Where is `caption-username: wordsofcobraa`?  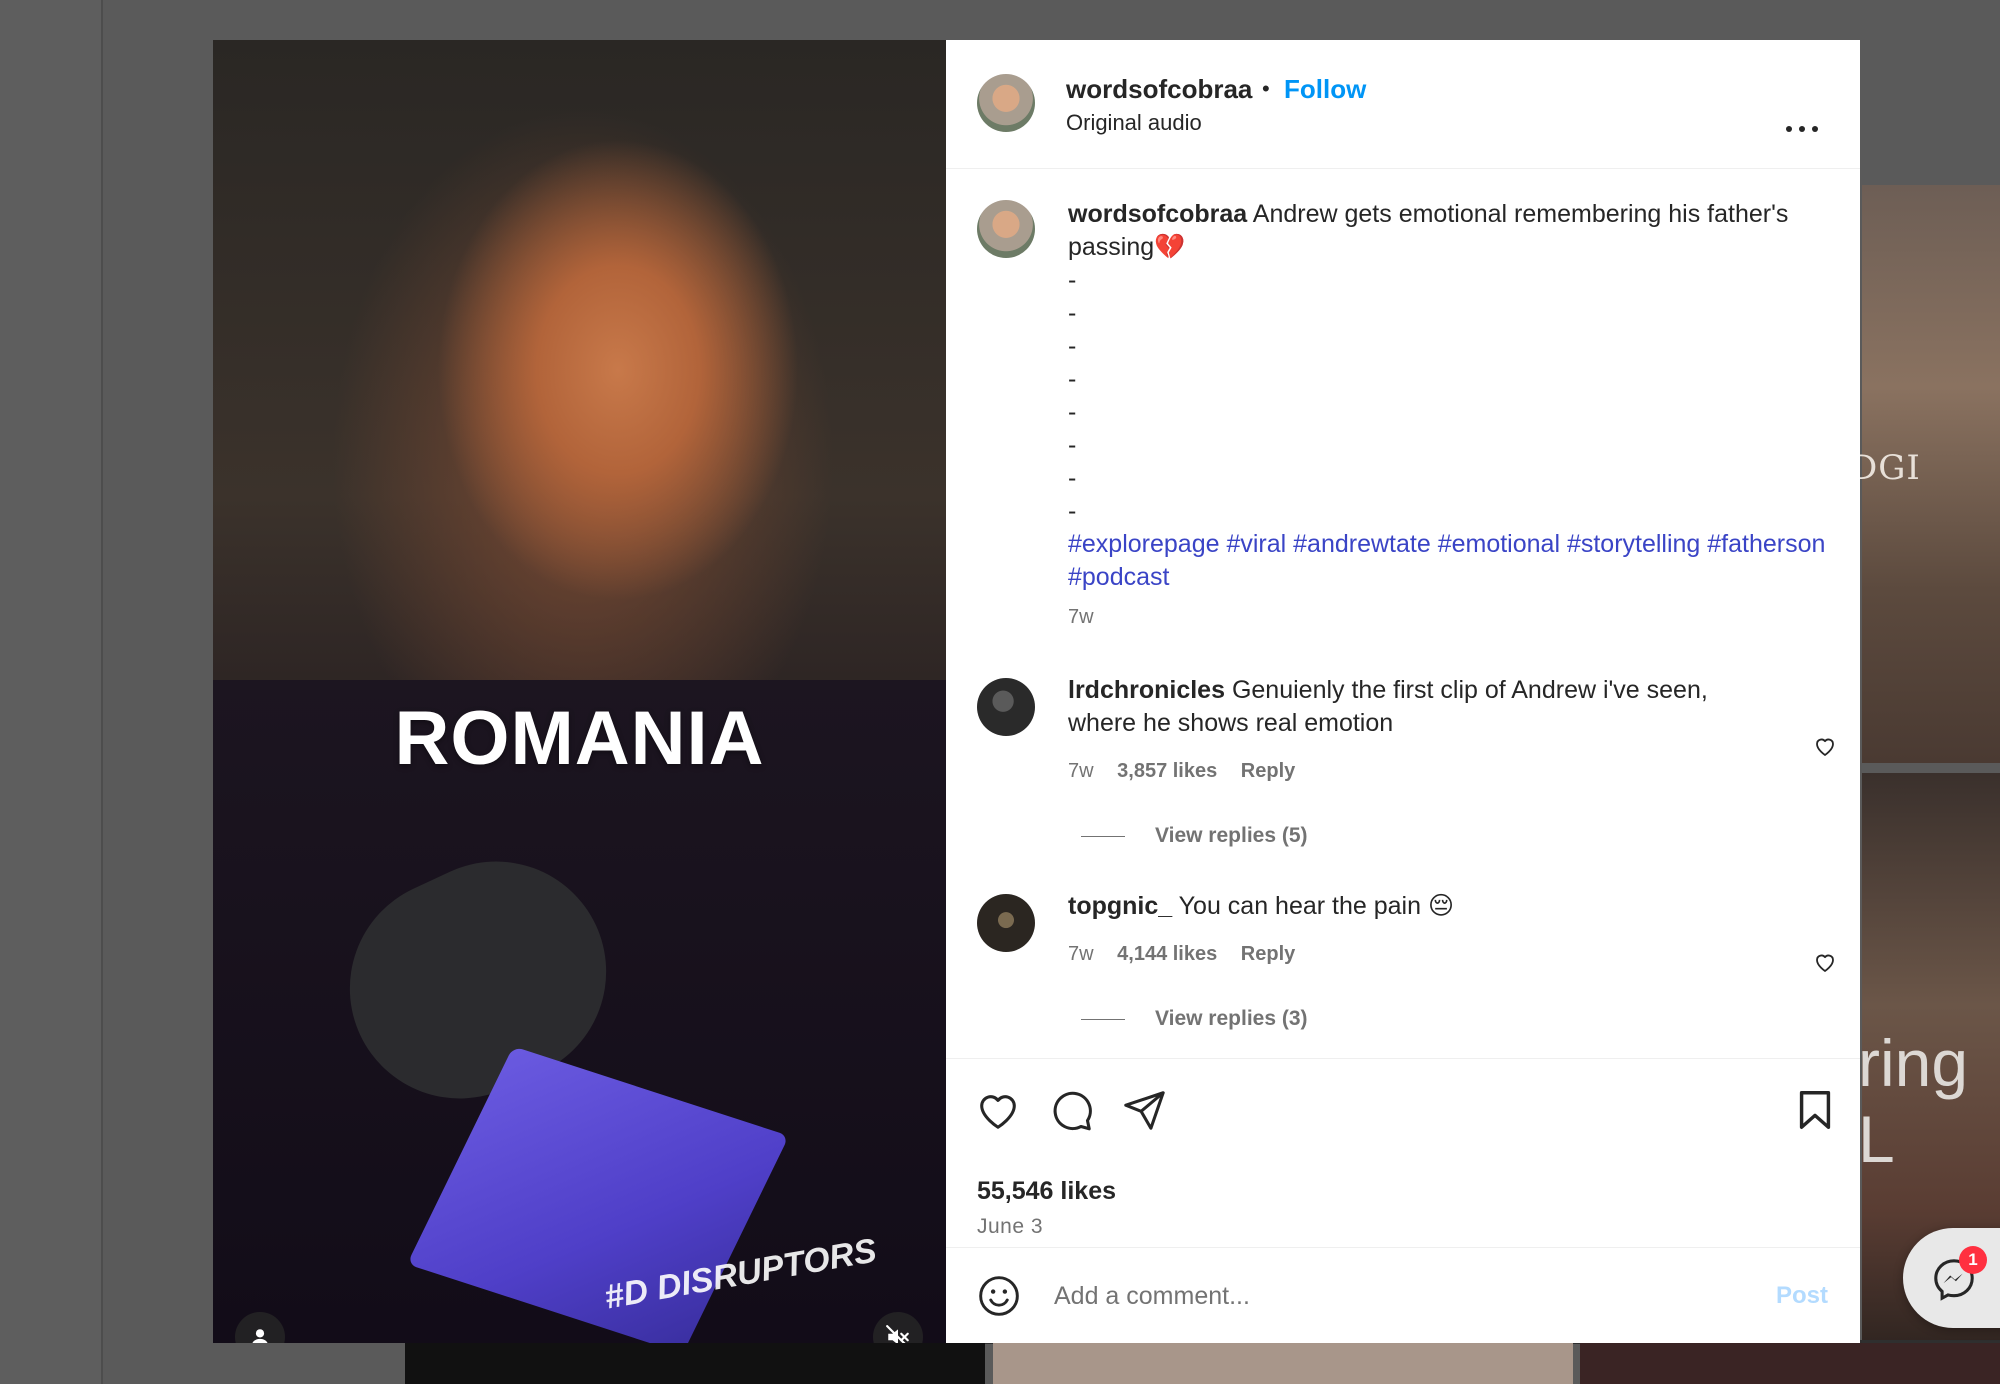 caption-username: wordsofcobraa is located at coordinates (1157, 214).